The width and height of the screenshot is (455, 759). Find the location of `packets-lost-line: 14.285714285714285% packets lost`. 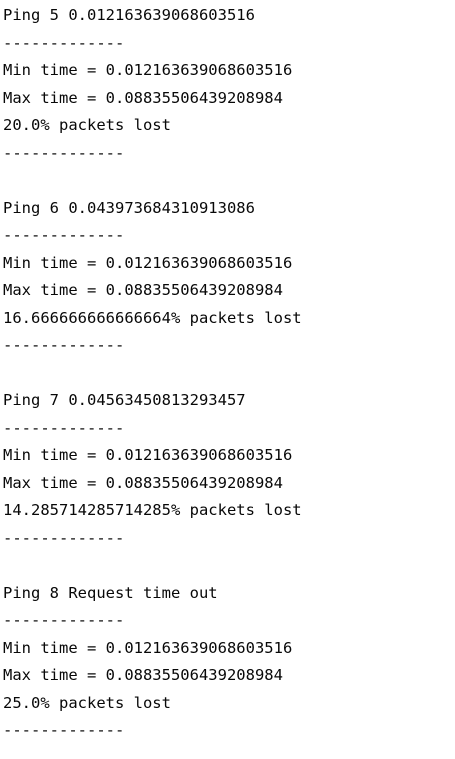

packets-lost-line: 14.285714285714285% packets lost is located at coordinates (152, 510).